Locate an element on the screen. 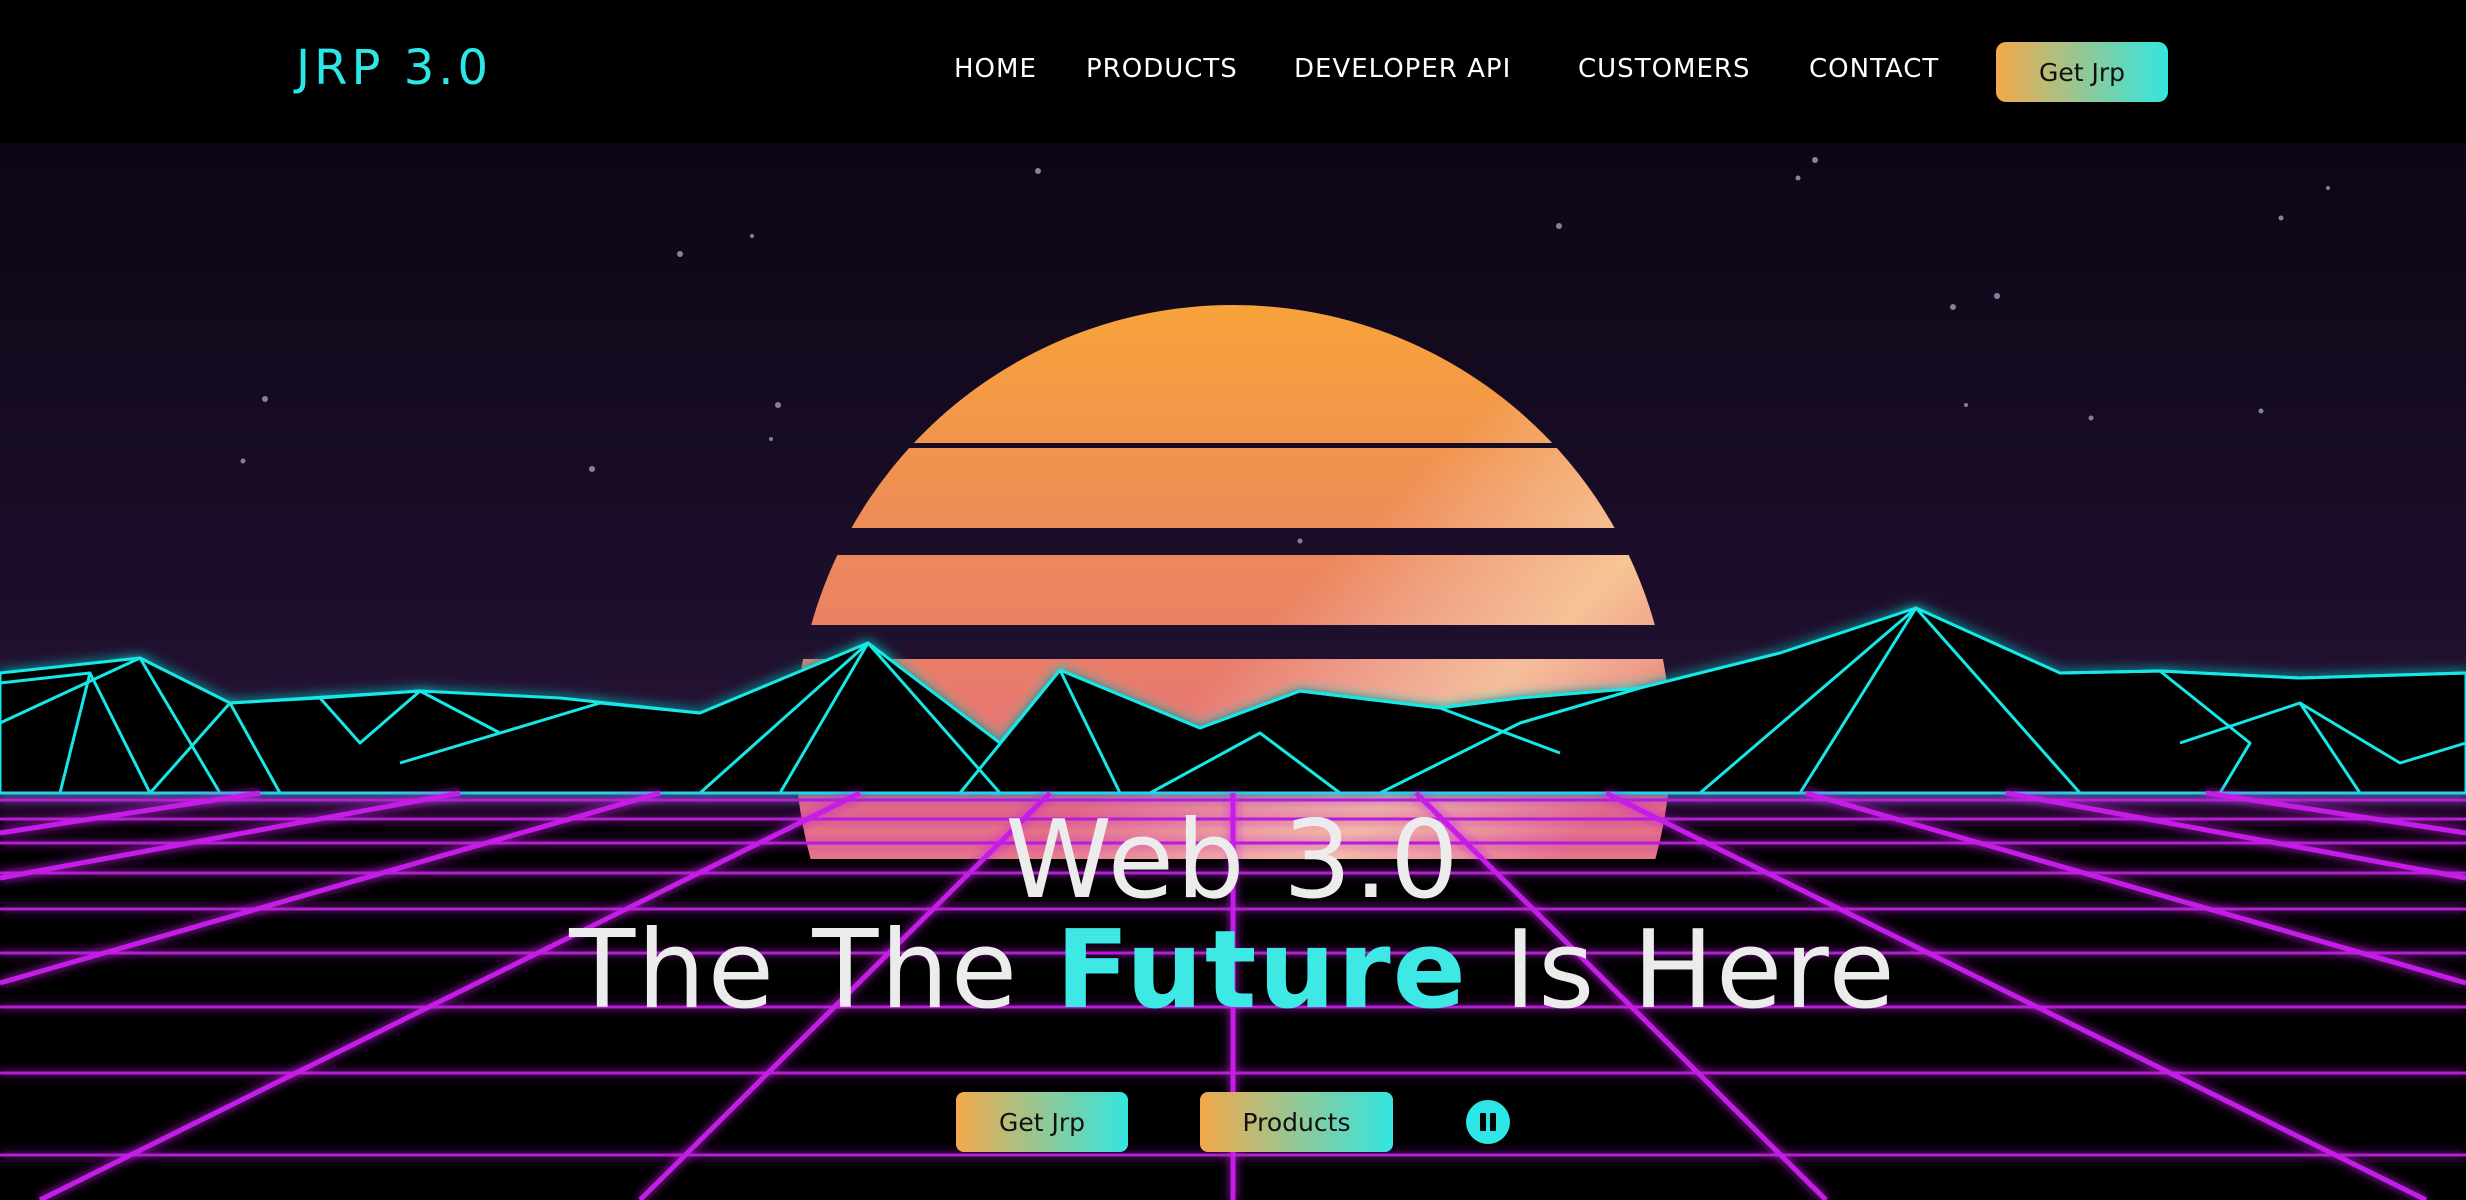 Image resolution: width=2466 pixels, height=1200 pixels. hero-title-suffix: Is Here is located at coordinates (1682, 970).